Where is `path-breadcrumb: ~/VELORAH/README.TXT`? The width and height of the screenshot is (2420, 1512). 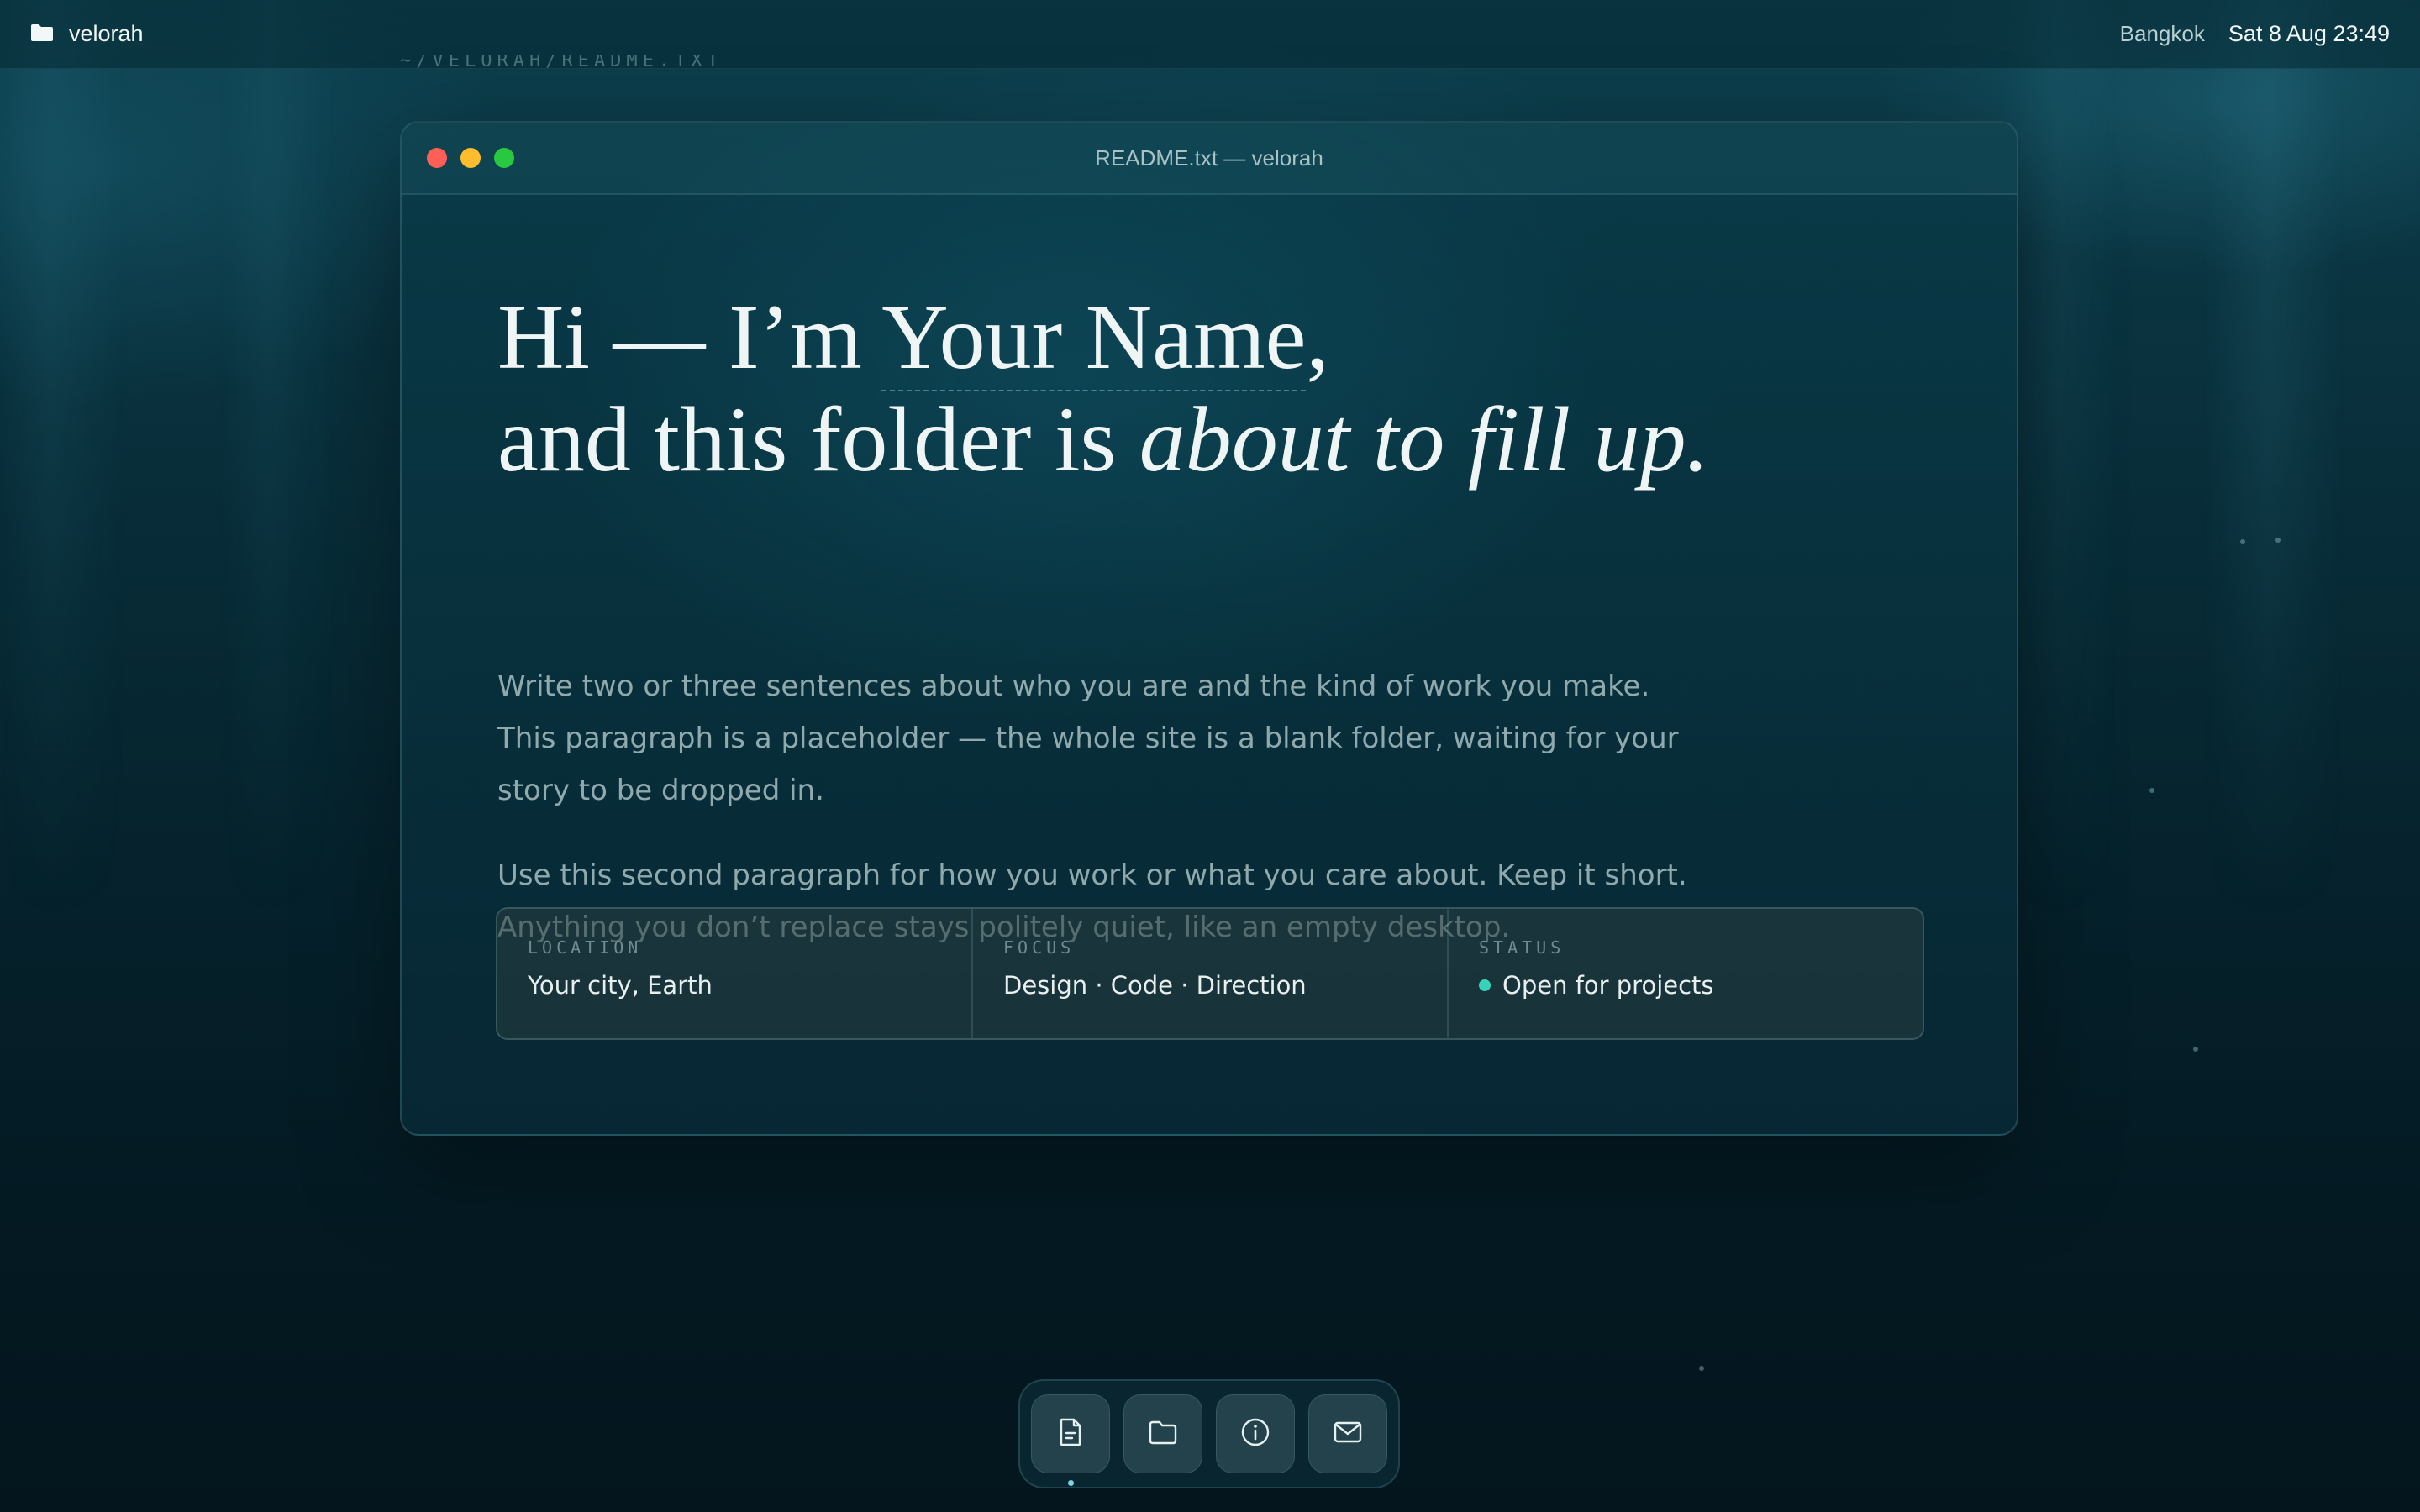 path-breadcrumb: ~/VELORAH/README.TXT is located at coordinates (561, 63).